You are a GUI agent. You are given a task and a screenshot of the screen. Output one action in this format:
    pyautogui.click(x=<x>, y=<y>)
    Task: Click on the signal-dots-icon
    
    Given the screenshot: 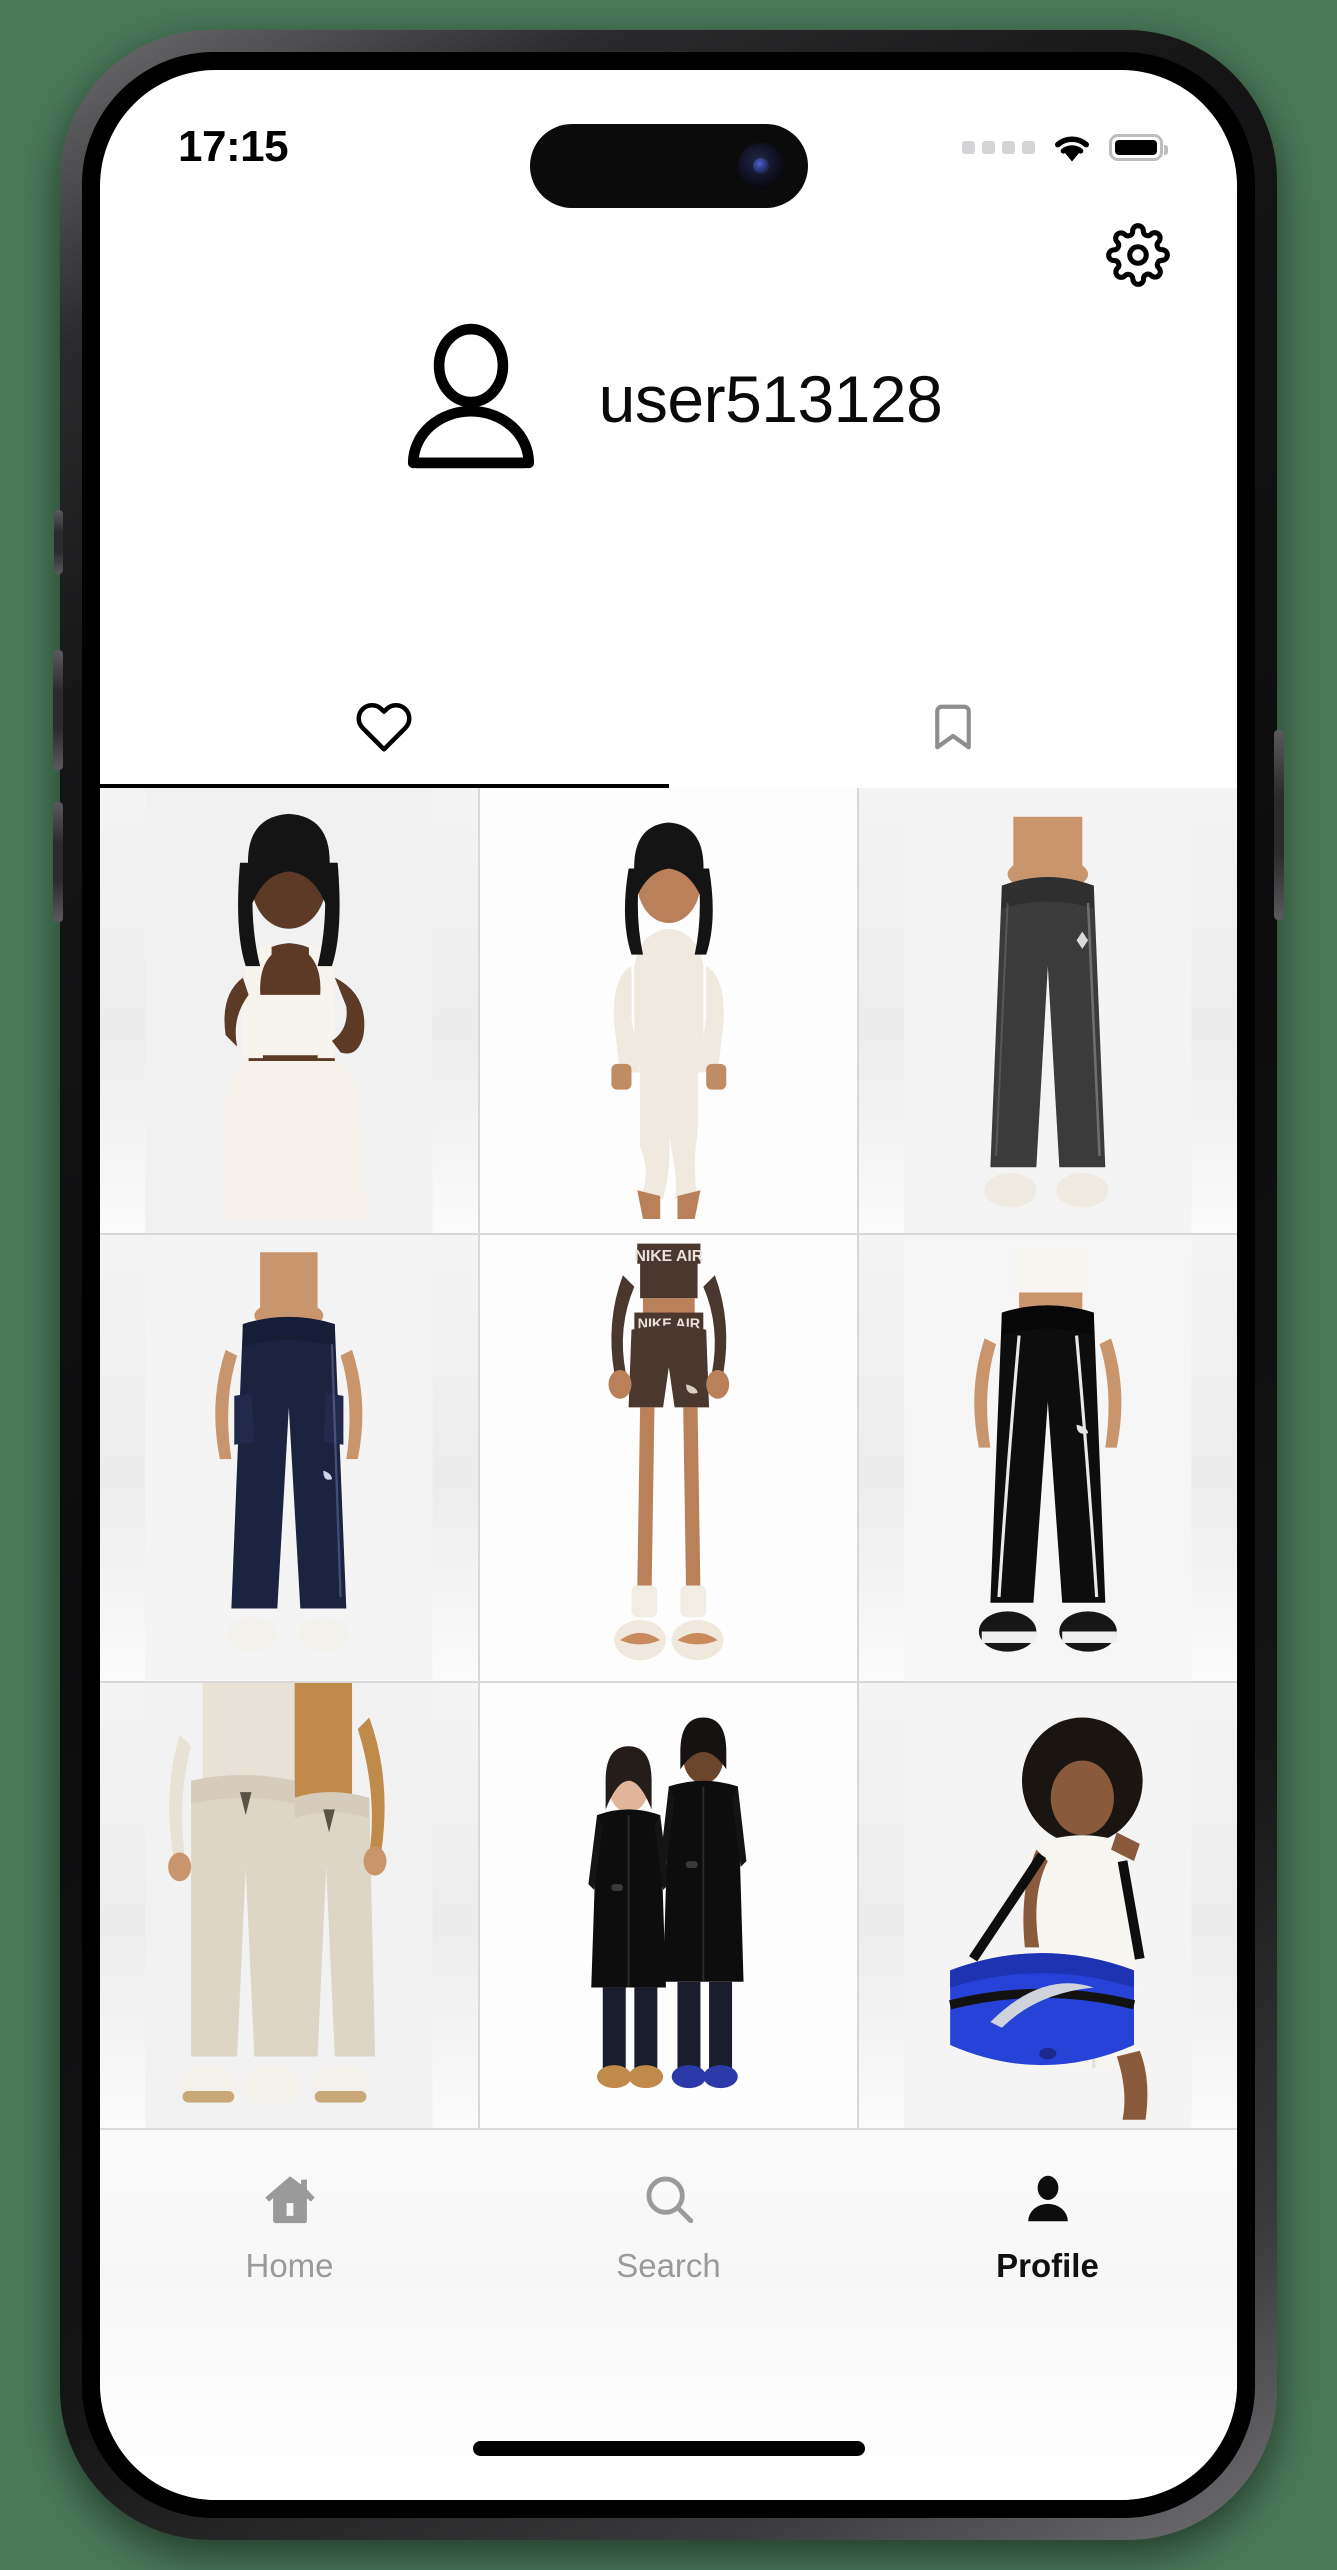 What is the action you would take?
    pyautogui.click(x=998, y=147)
    